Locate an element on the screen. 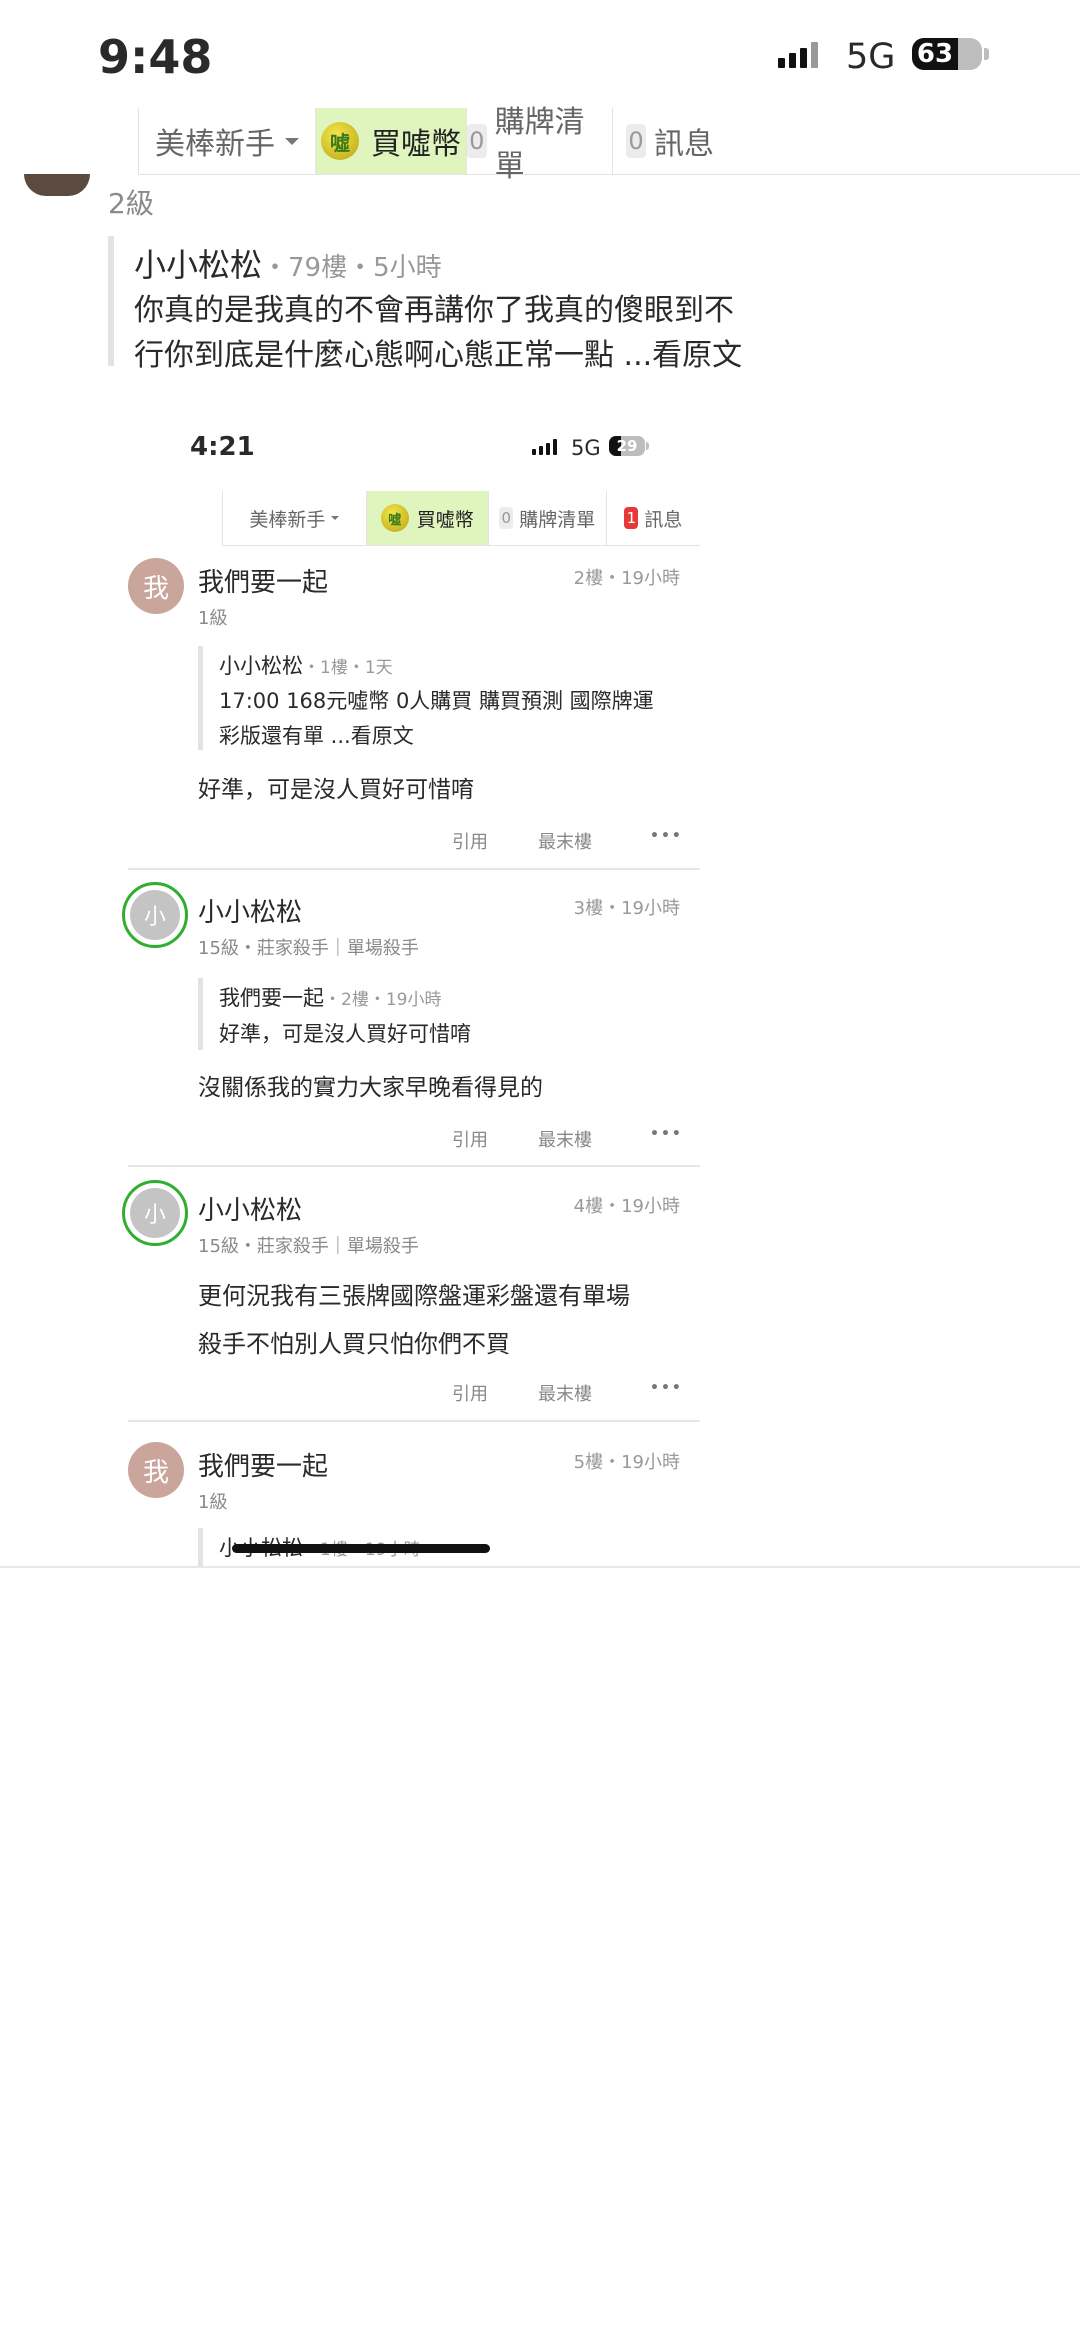  inner-nav-bar: 美棒新手 噓 買噓幣 0 購牌清單 1 訊息 is located at coordinates (461, 518).